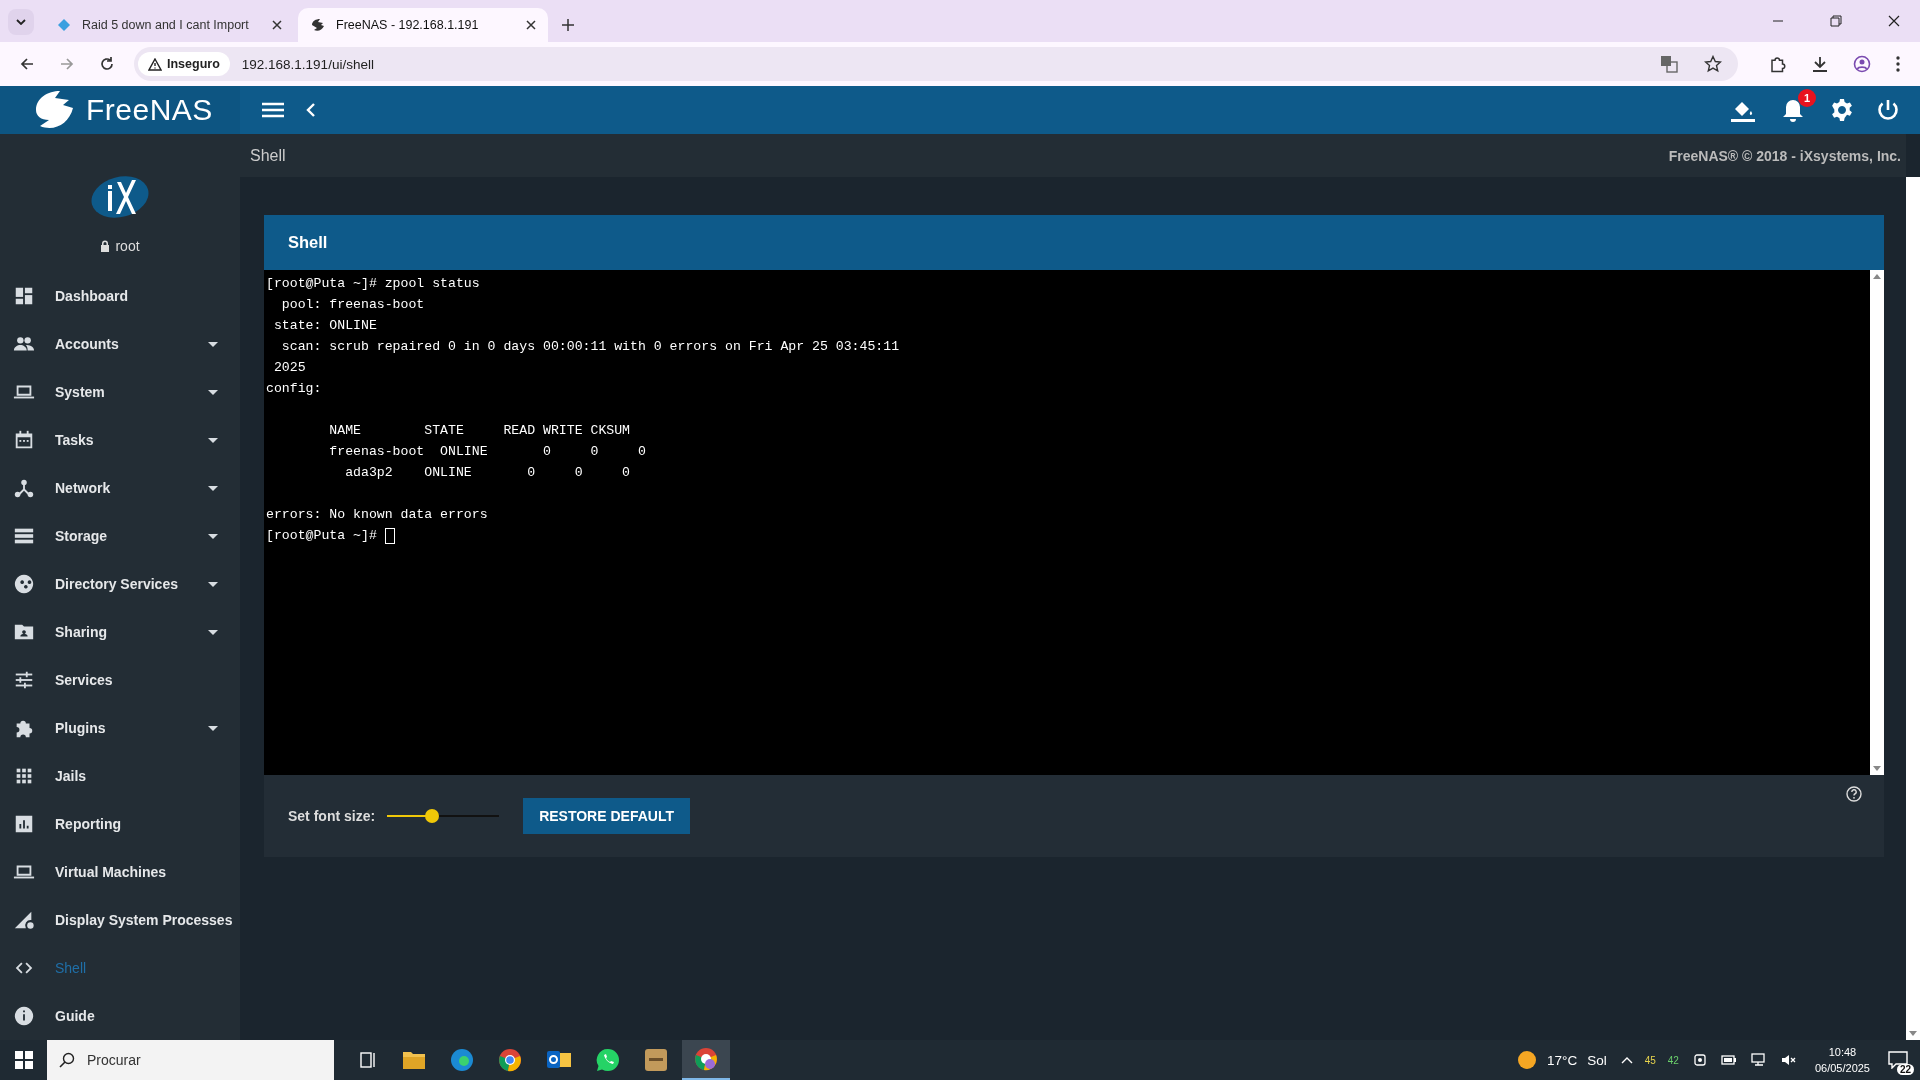 The width and height of the screenshot is (1920, 1080). I want to click on restore-default-button: RESTORE DEFAULT, so click(606, 816).